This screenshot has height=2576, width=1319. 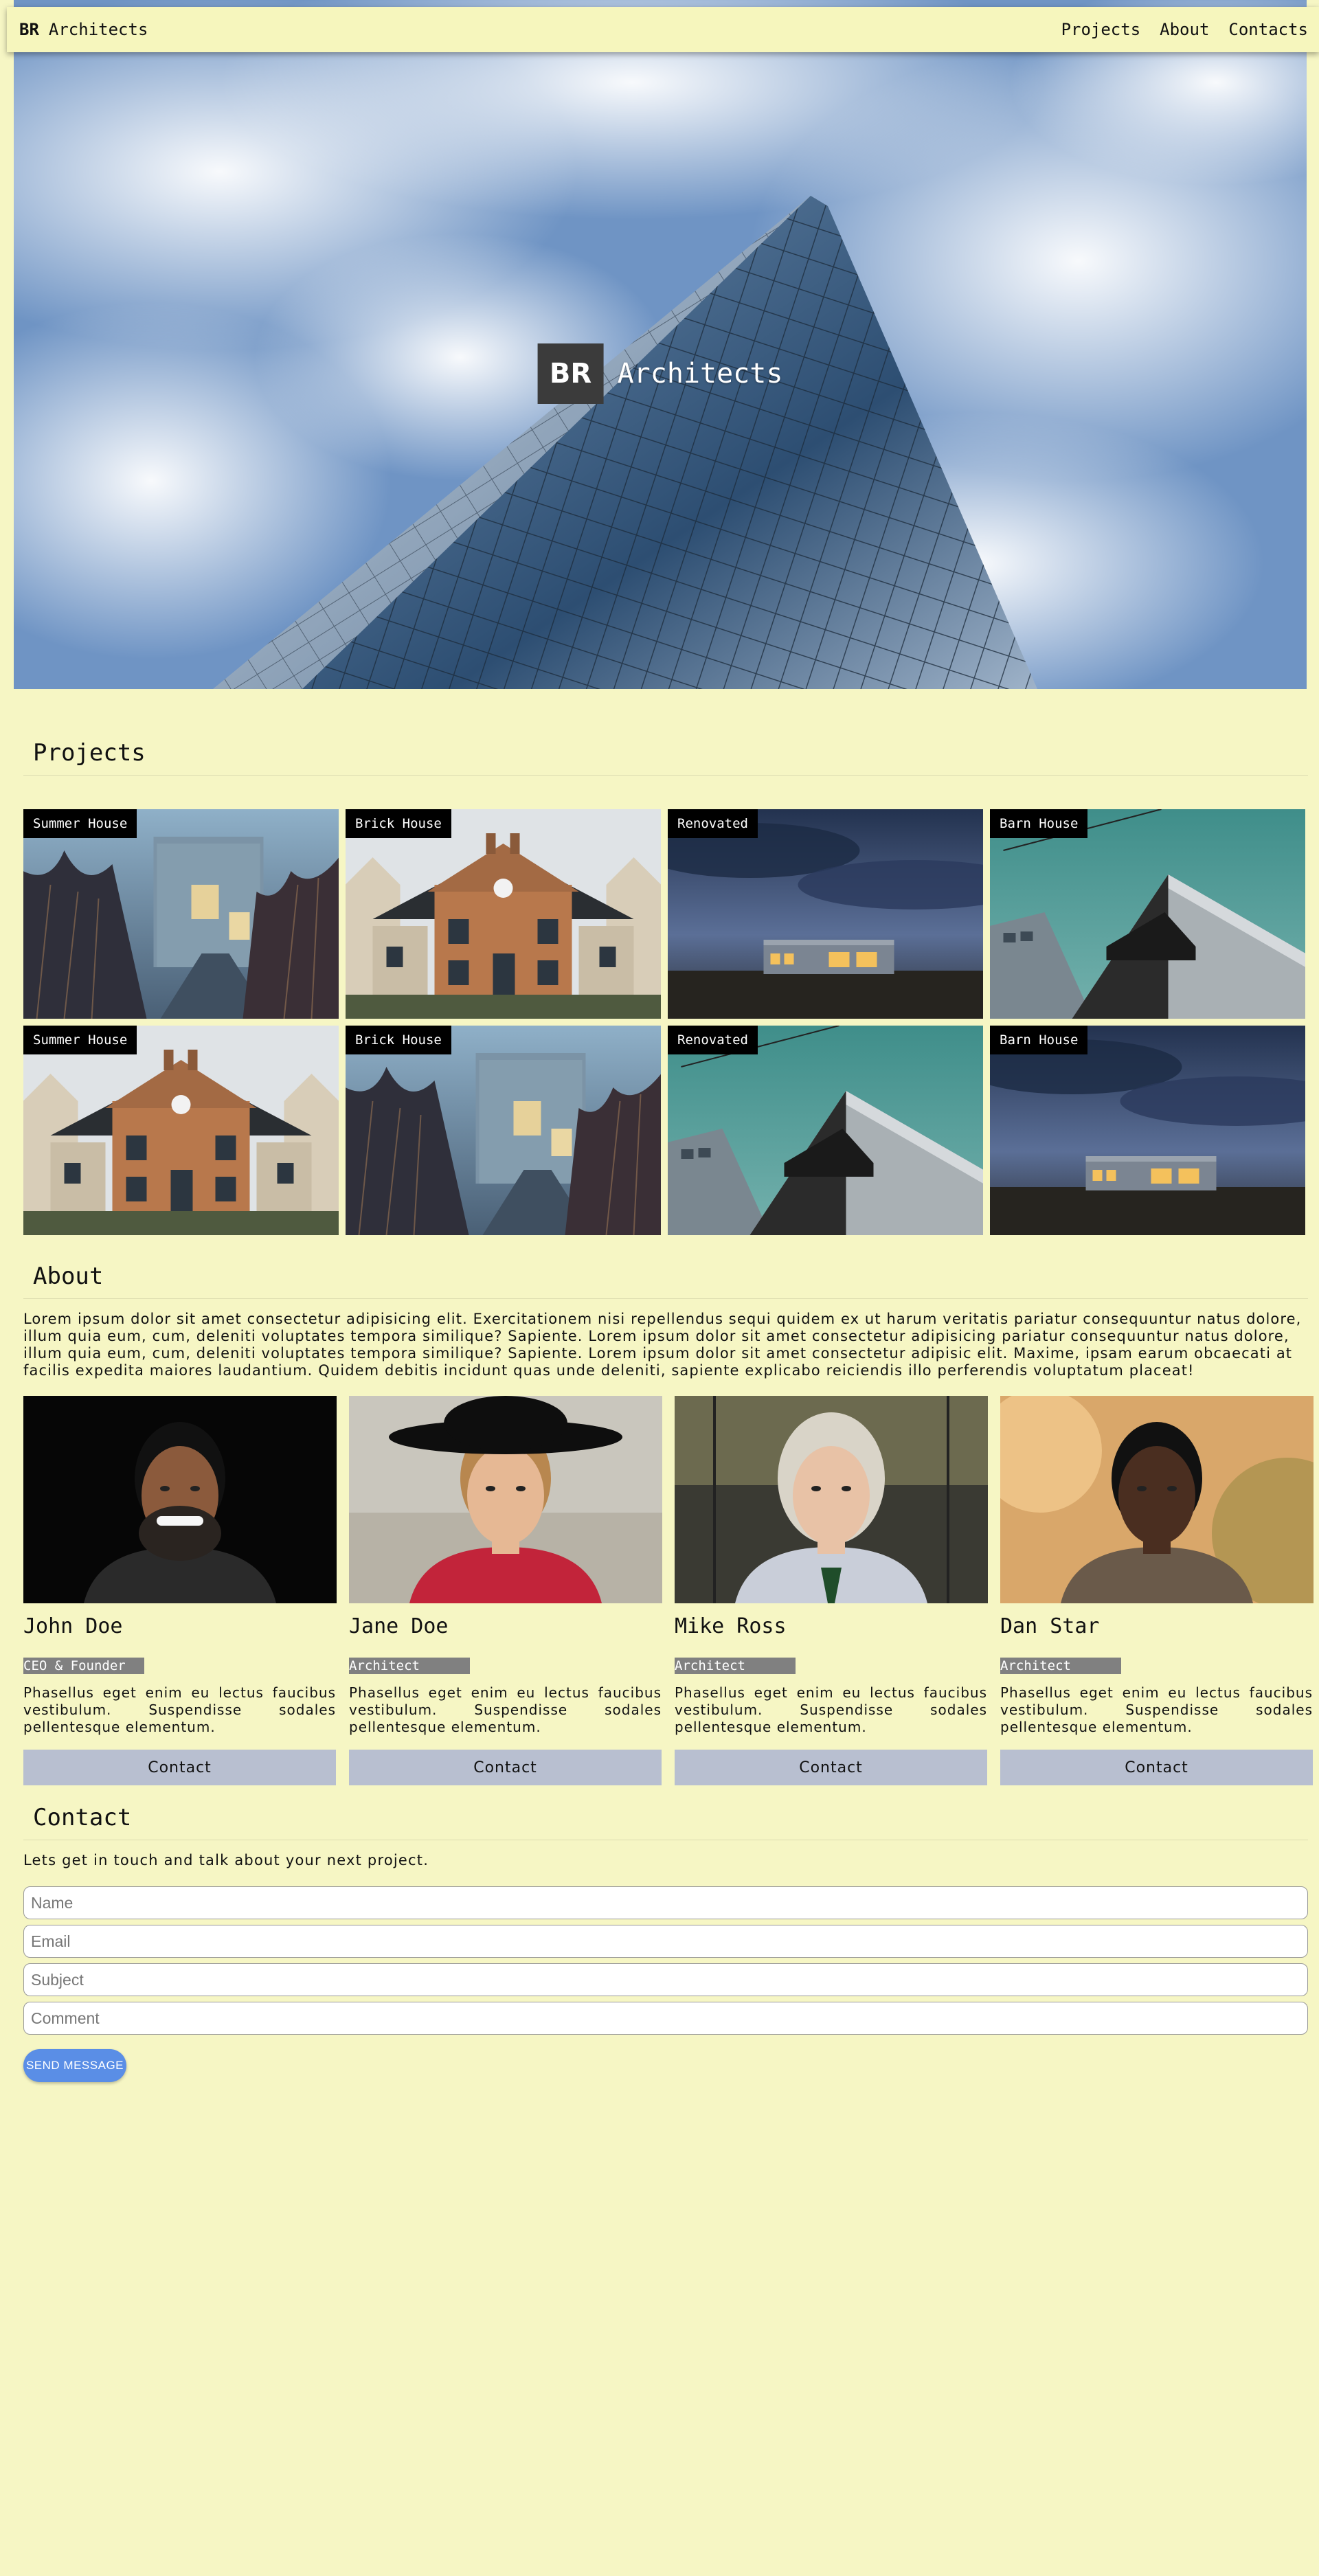 I want to click on team-member-name: Dan Star, so click(x=1050, y=1626).